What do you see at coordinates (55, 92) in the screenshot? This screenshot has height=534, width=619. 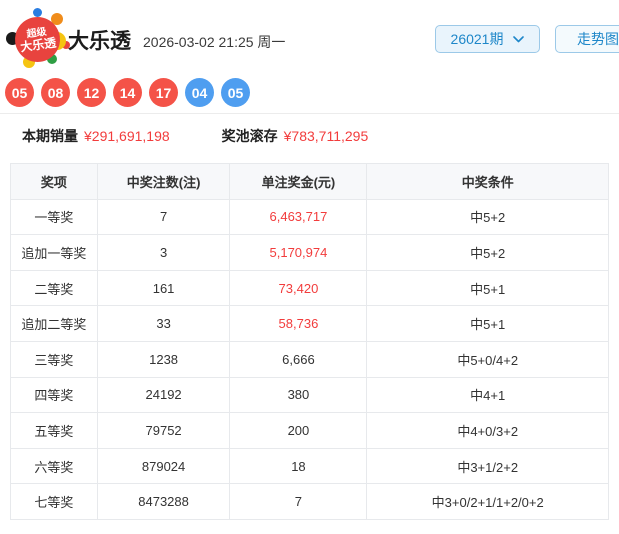 I see `front-ball: 08` at bounding box center [55, 92].